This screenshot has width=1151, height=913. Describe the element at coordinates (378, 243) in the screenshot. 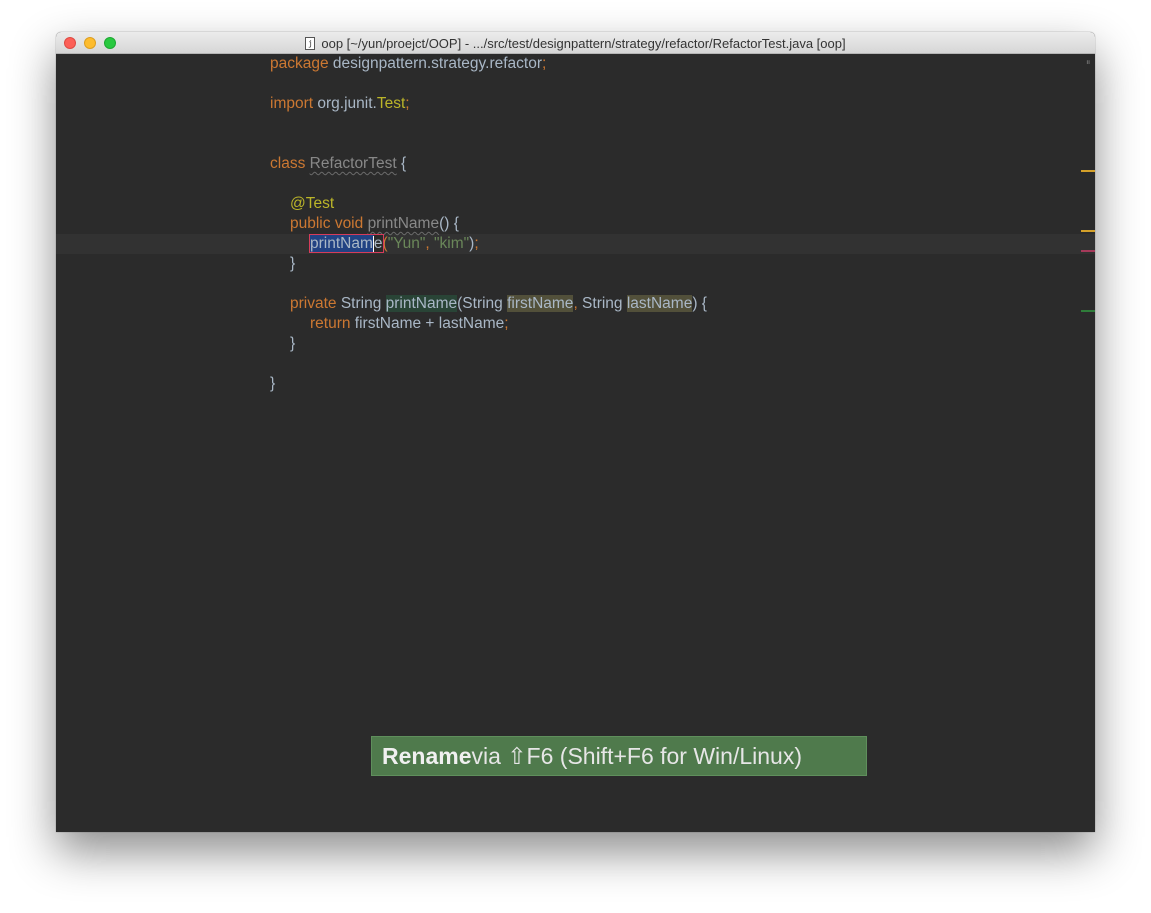

I see `rename-text-tail: e` at that location.